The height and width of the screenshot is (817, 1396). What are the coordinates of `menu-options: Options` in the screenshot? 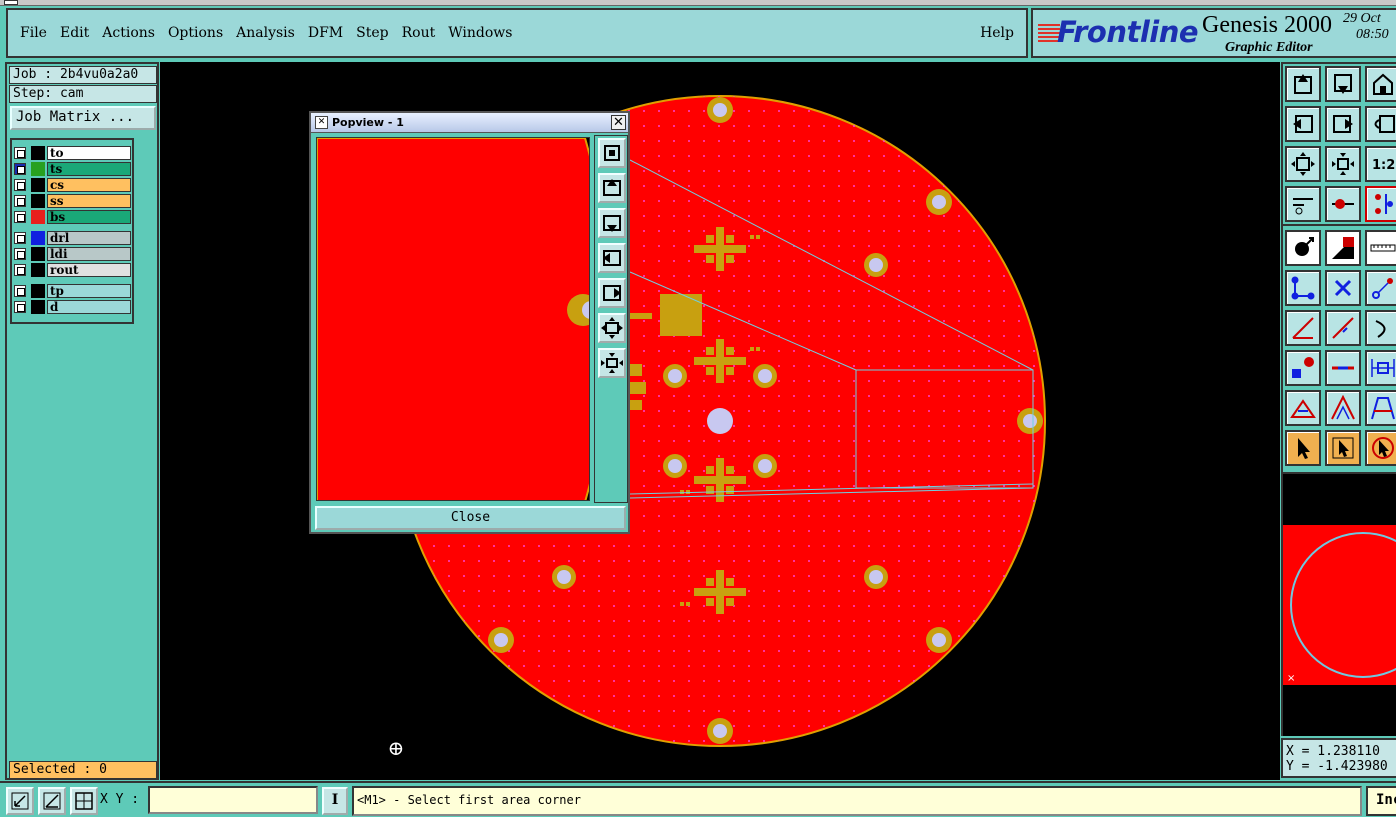 It's located at (195, 33).